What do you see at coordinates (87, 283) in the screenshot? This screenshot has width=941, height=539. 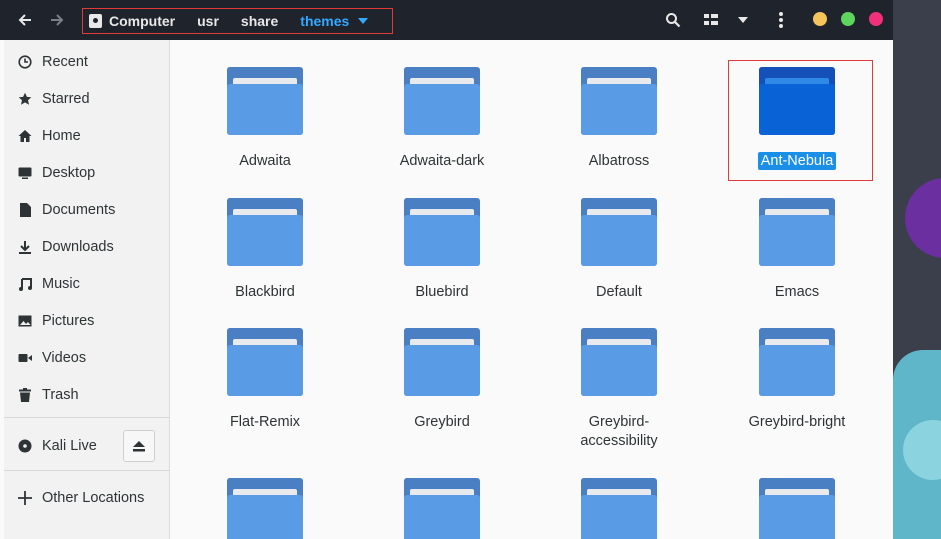 I see `sidebar-item-music: Music` at bounding box center [87, 283].